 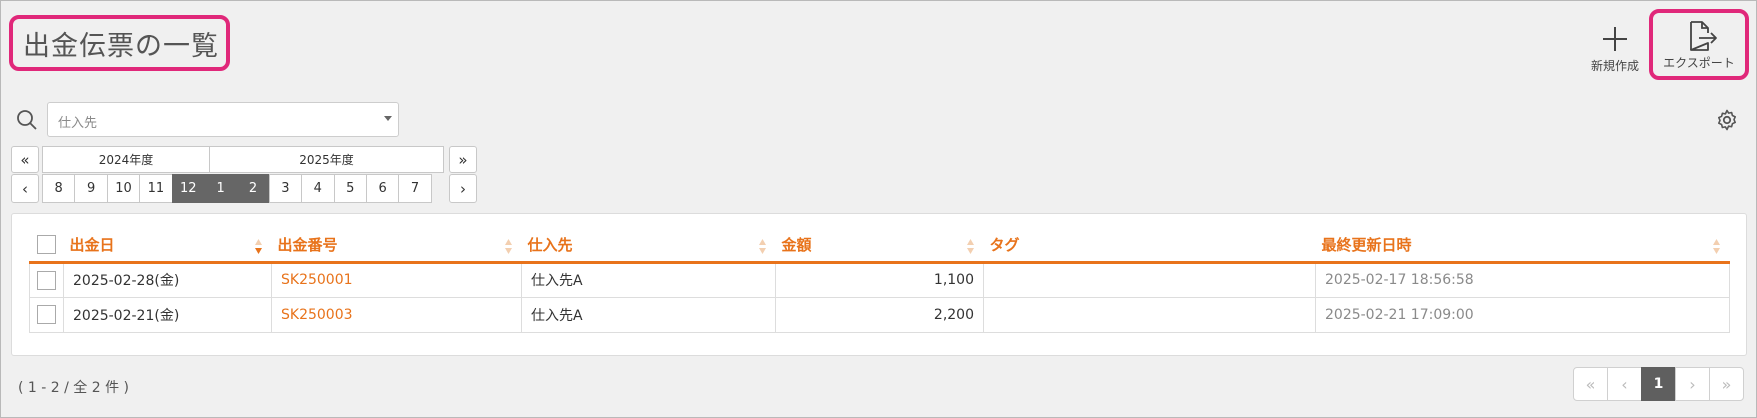 I want to click on amount-cell: 2,200, so click(x=879, y=314).